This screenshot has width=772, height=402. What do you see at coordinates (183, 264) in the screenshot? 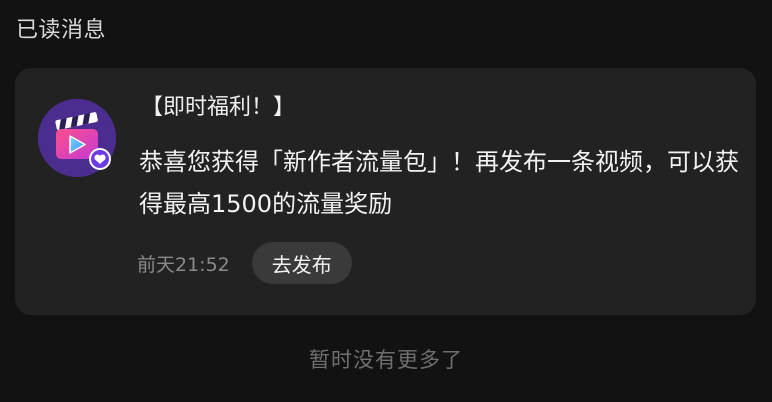
I see `message-timestamp: 前天21:52` at bounding box center [183, 264].